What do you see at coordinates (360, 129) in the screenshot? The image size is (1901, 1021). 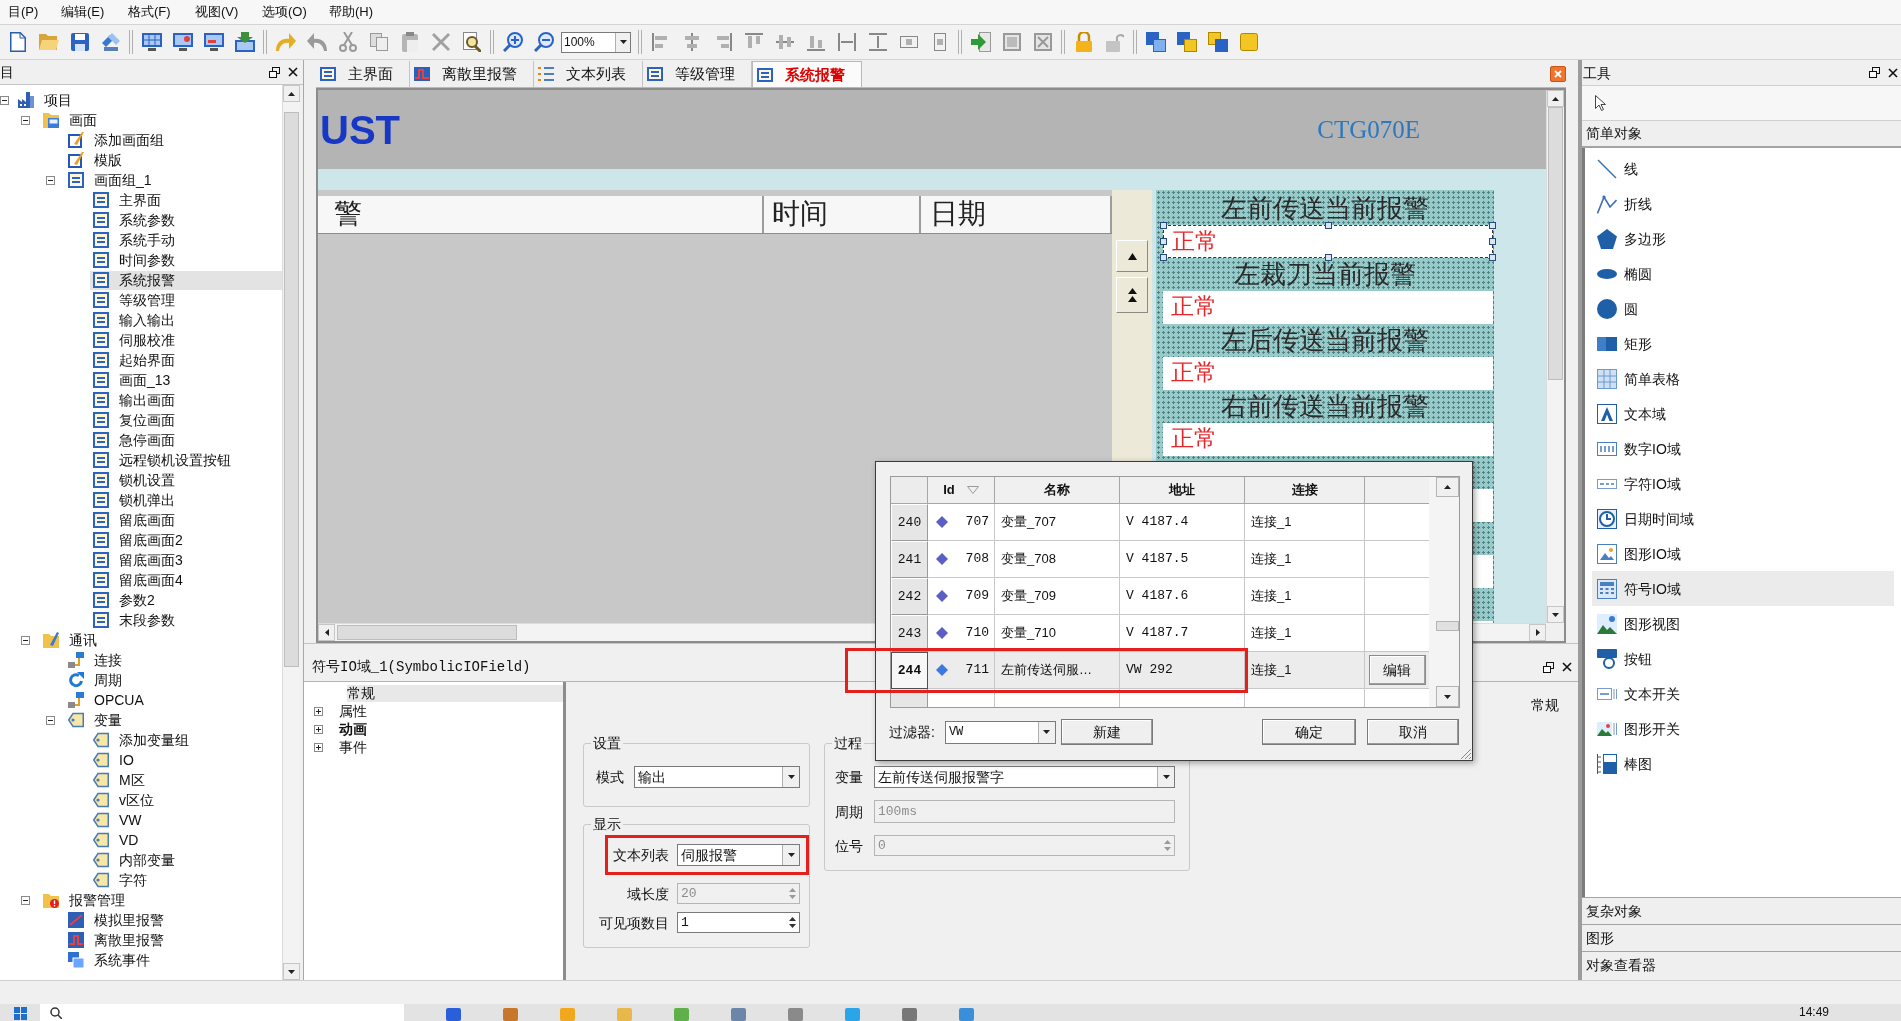 I see `logo-text: UST` at bounding box center [360, 129].